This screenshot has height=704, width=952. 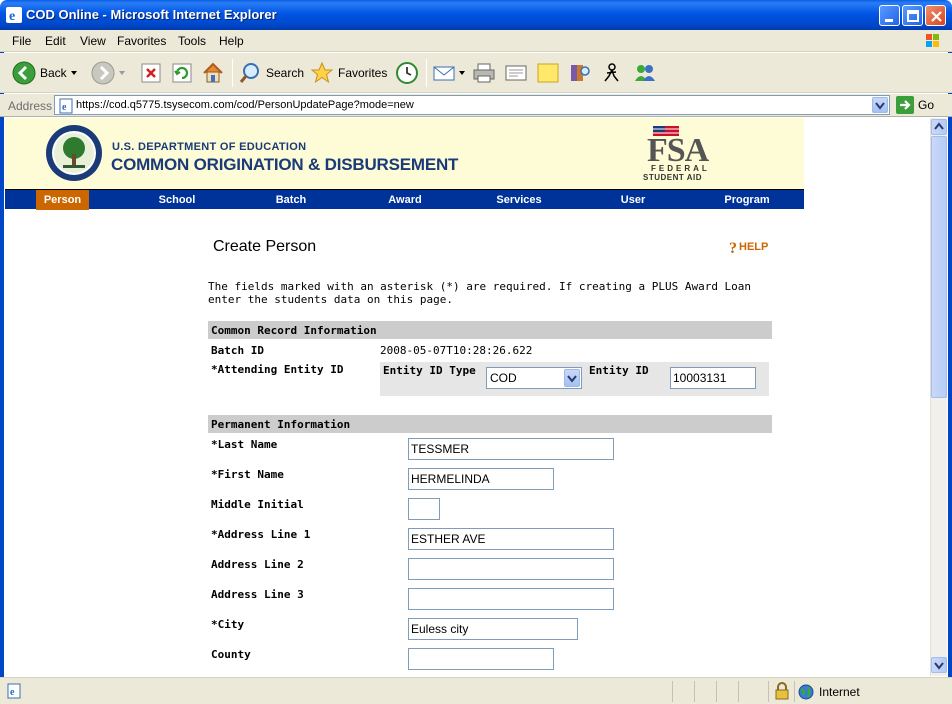 I want to click on toolbar-separator, so click(x=232, y=73).